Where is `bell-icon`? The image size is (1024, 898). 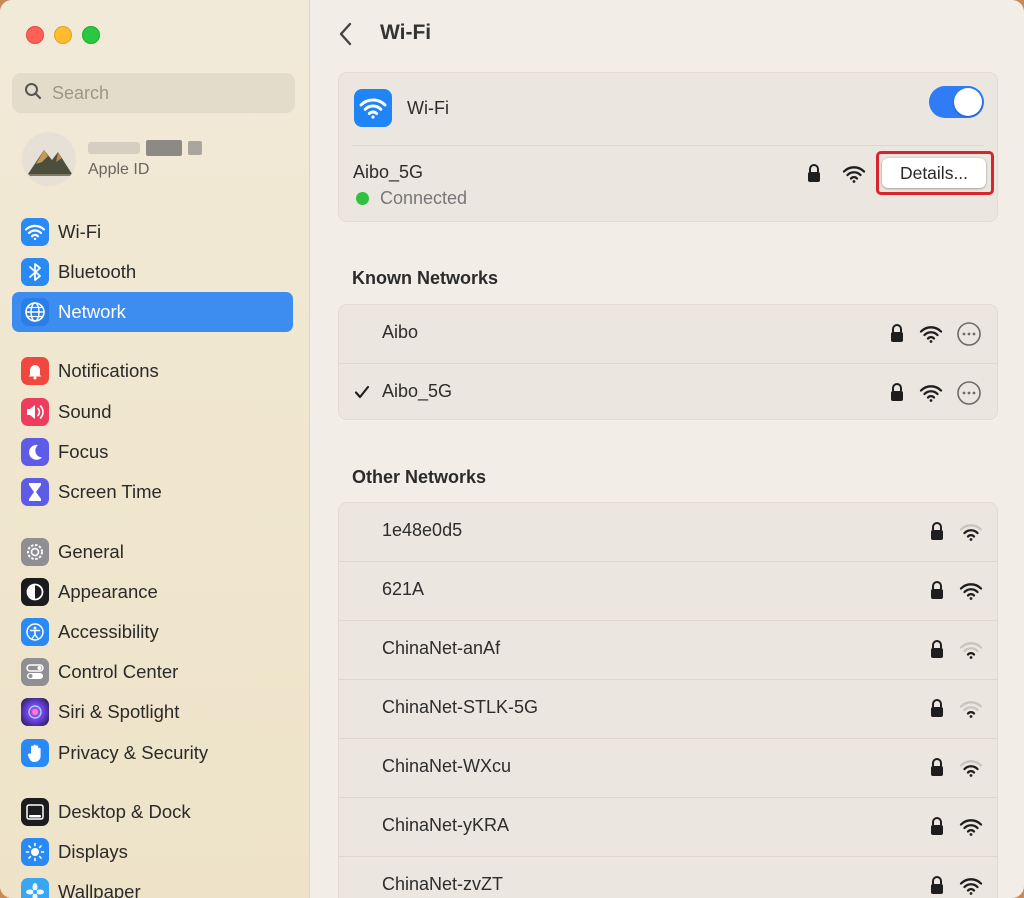
bell-icon is located at coordinates (35, 371).